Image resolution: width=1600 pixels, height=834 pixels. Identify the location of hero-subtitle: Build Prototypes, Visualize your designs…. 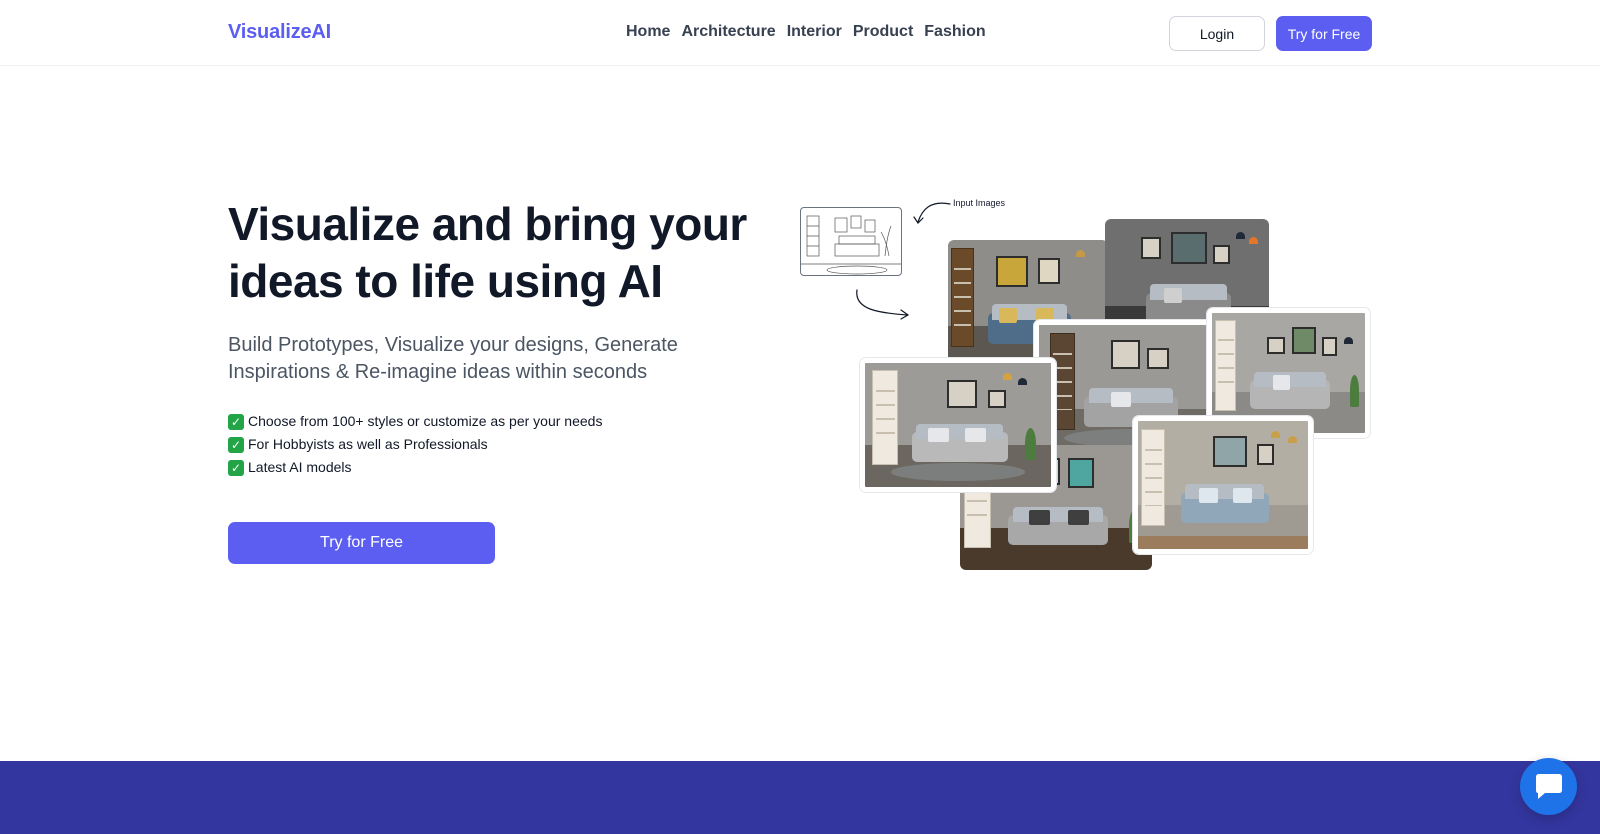
(453, 358).